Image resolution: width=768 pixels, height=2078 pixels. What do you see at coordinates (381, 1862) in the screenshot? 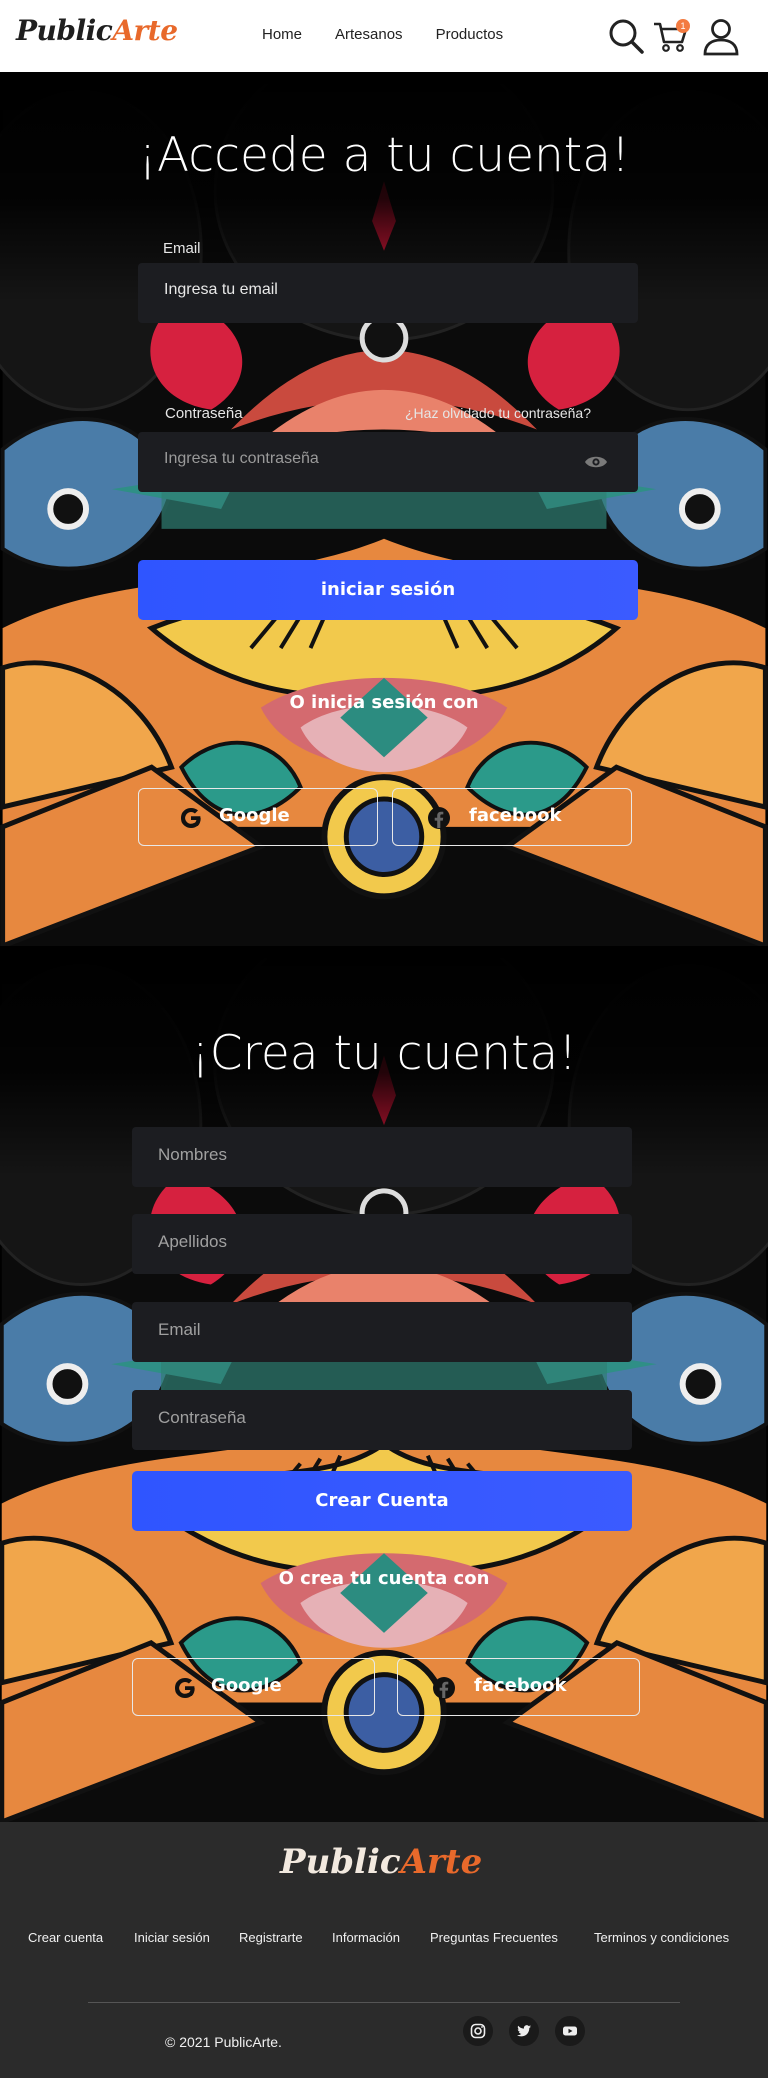
I see `footer-logo: PublicArte` at bounding box center [381, 1862].